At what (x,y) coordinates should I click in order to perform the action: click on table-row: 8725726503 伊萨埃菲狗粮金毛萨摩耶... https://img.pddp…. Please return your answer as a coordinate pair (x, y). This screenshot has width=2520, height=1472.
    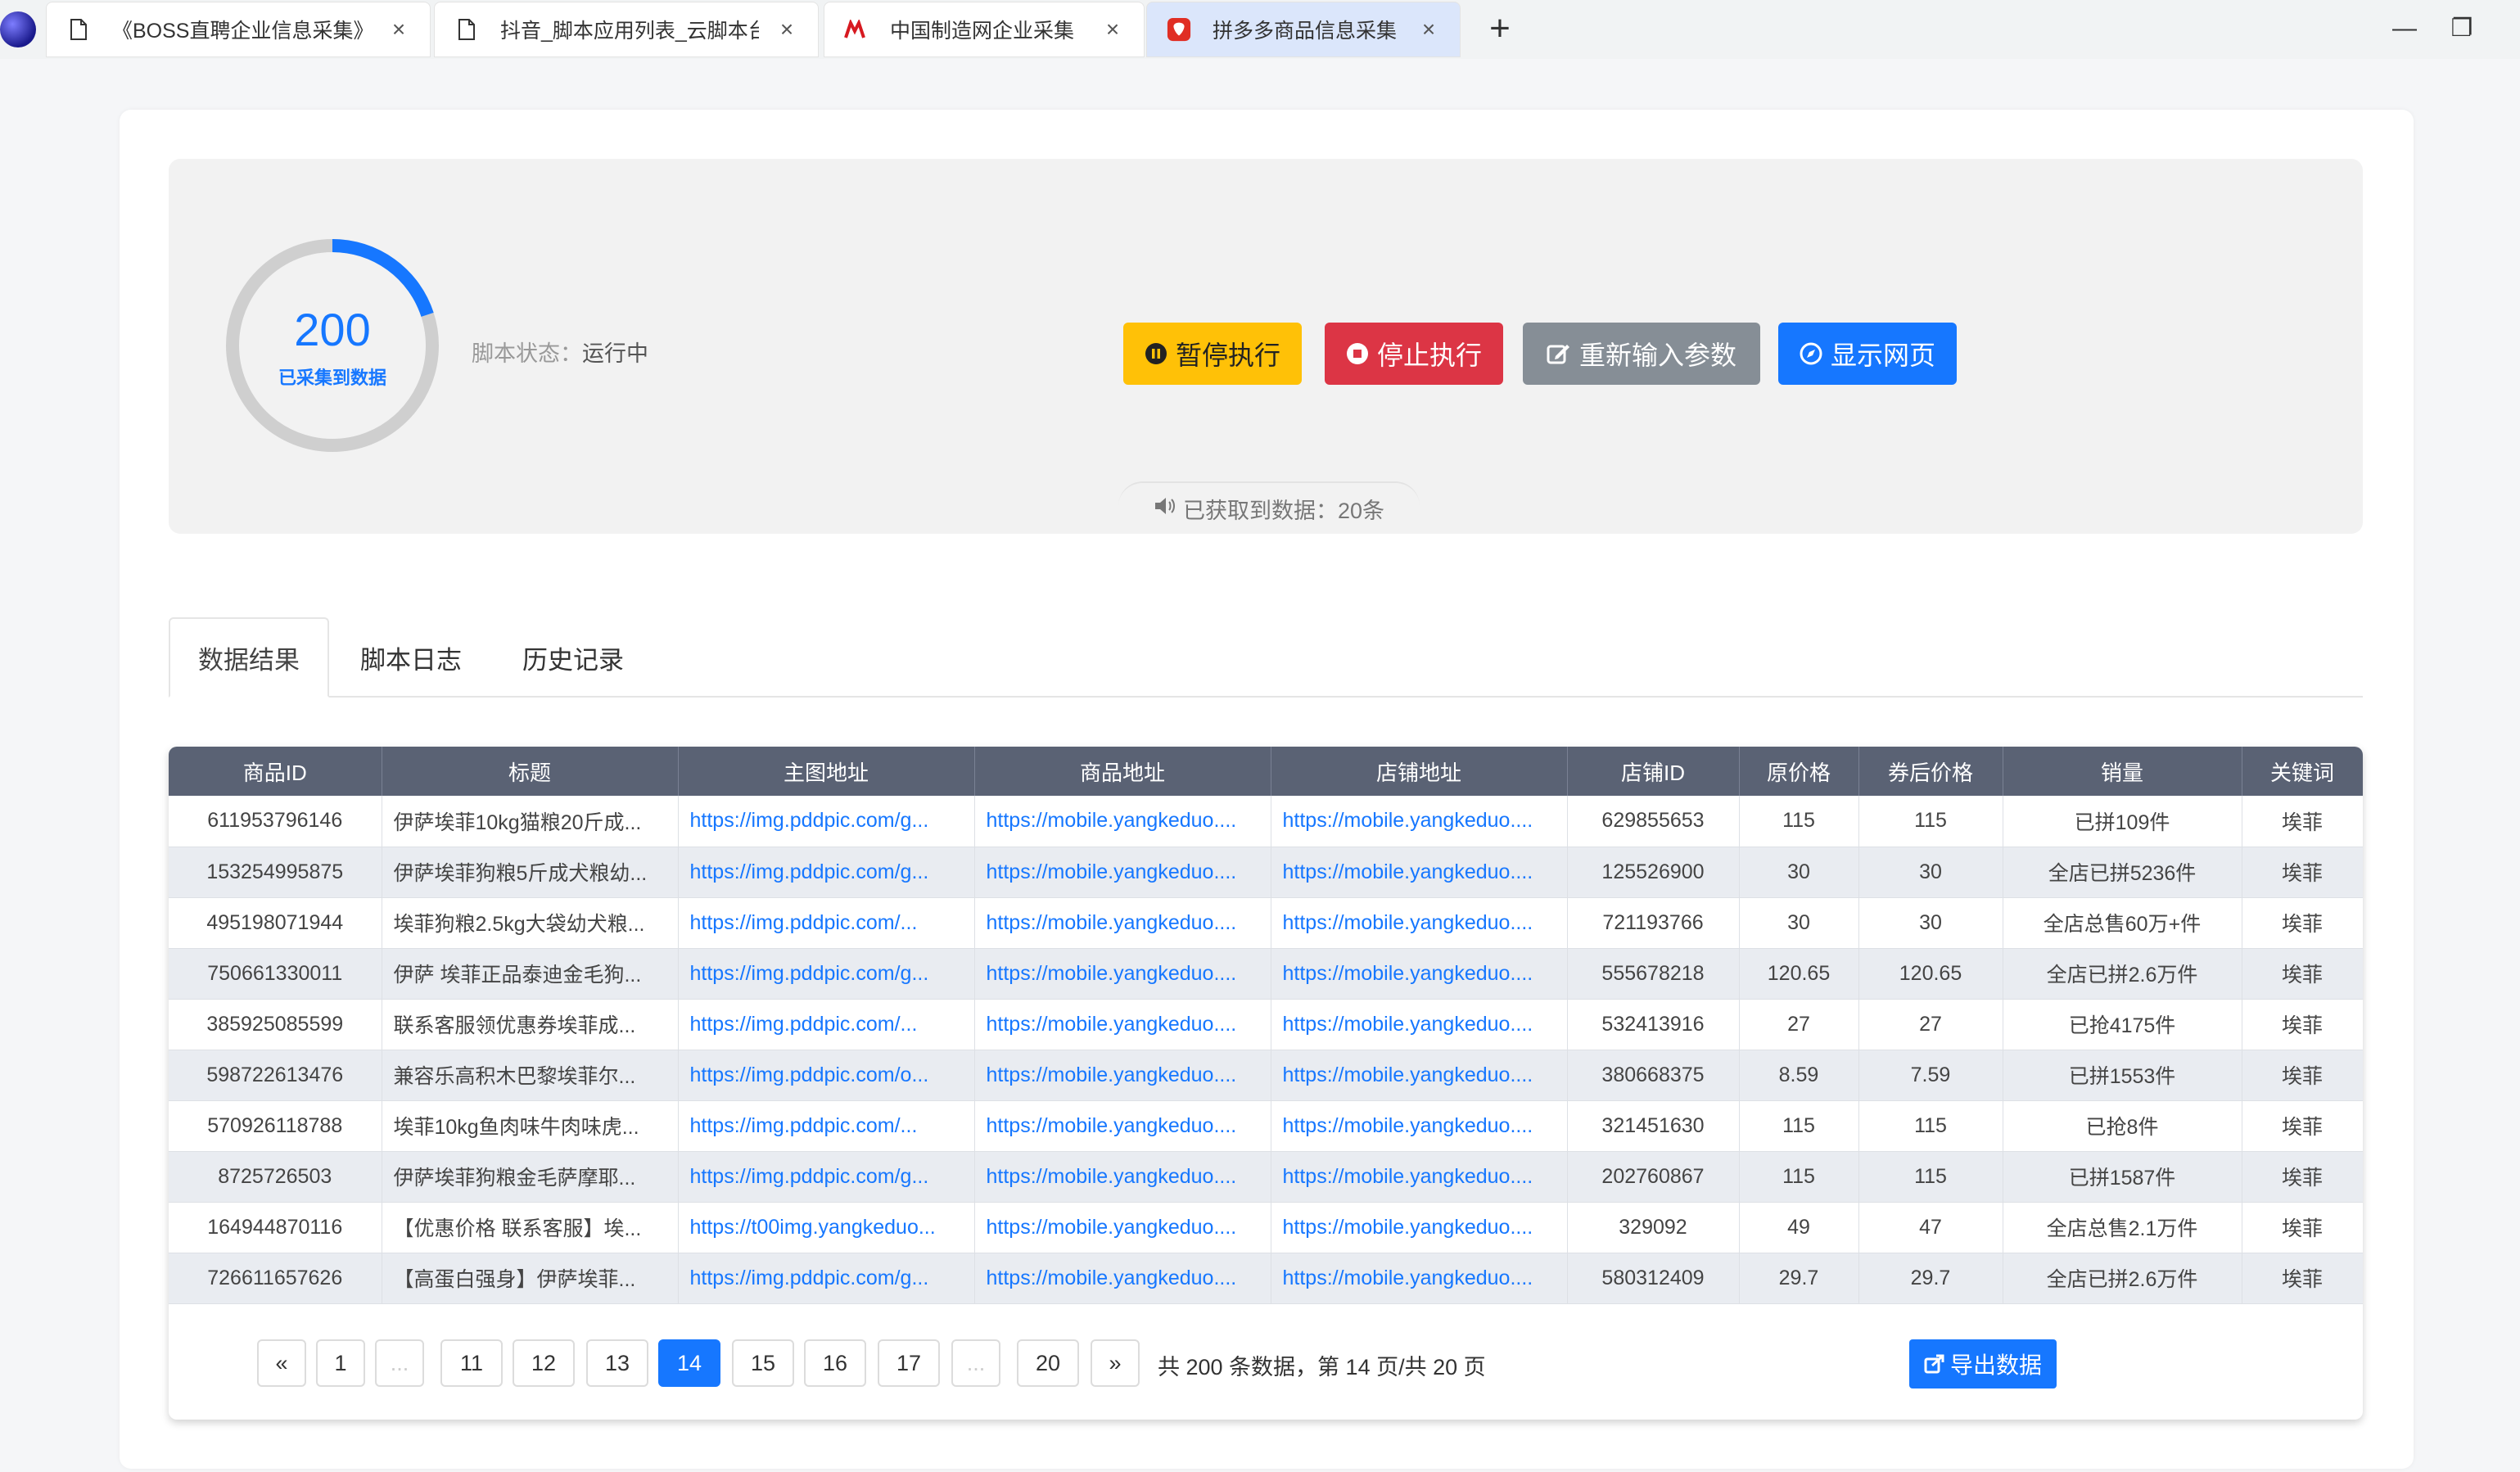
    Looking at the image, I should click on (1266, 1177).